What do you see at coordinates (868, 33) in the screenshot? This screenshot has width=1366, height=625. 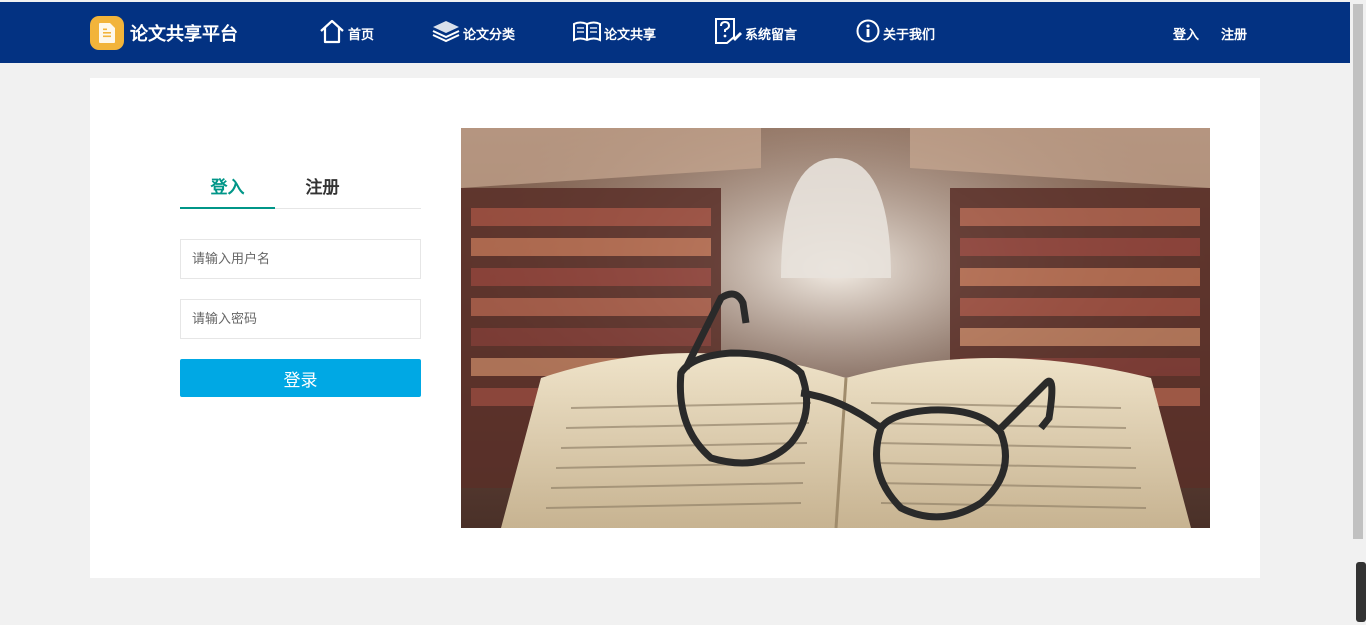 I see `info-icon` at bounding box center [868, 33].